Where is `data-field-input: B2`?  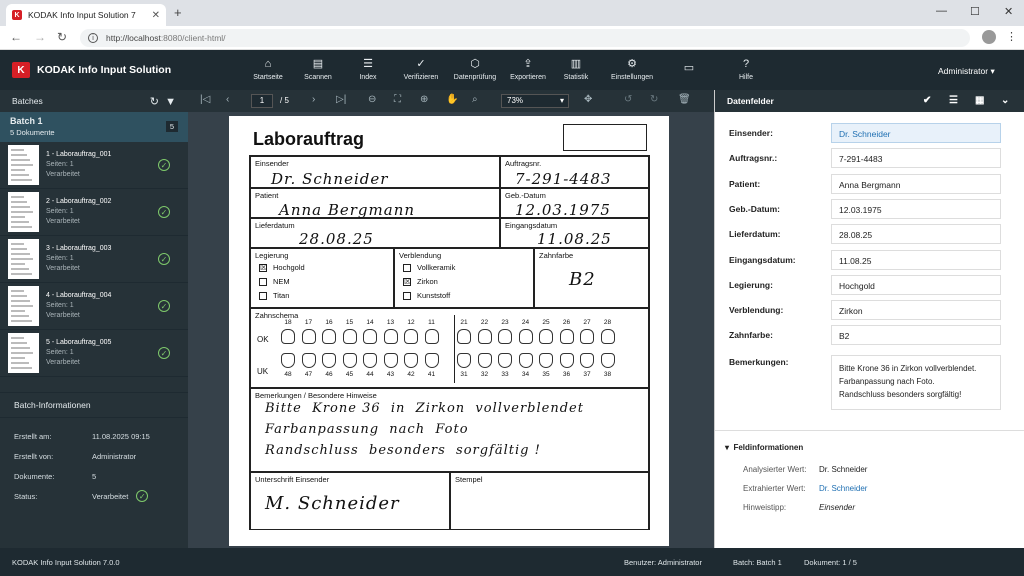 data-field-input: B2 is located at coordinates (916, 335).